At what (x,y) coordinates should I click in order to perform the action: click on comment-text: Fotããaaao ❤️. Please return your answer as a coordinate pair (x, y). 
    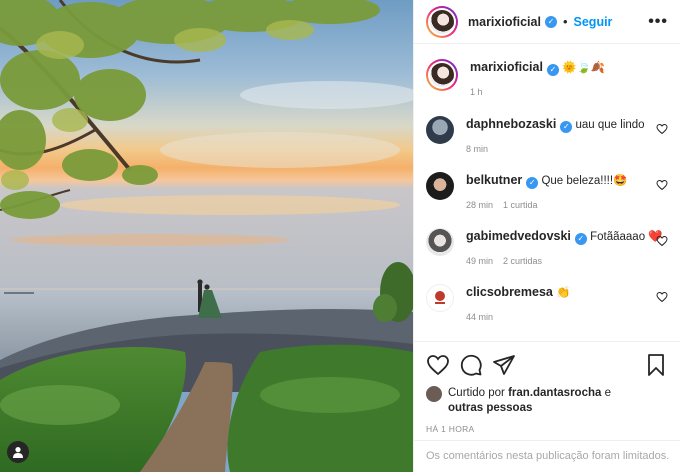
    Looking at the image, I should click on (626, 237).